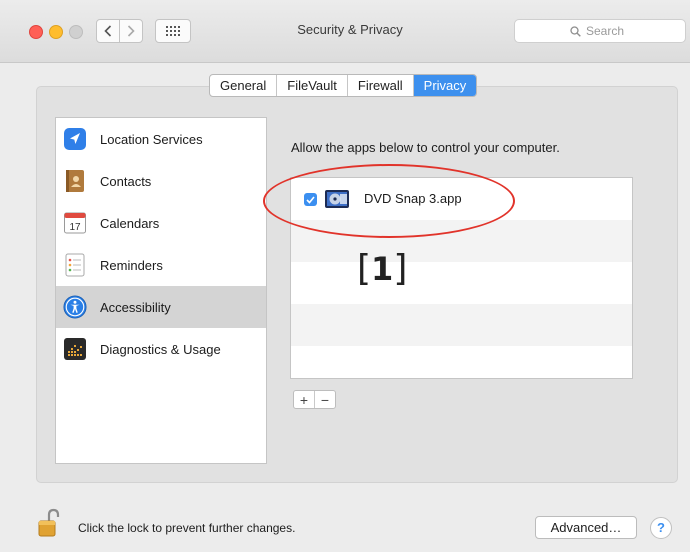  I want to click on chevron-right-icon, so click(131, 31).